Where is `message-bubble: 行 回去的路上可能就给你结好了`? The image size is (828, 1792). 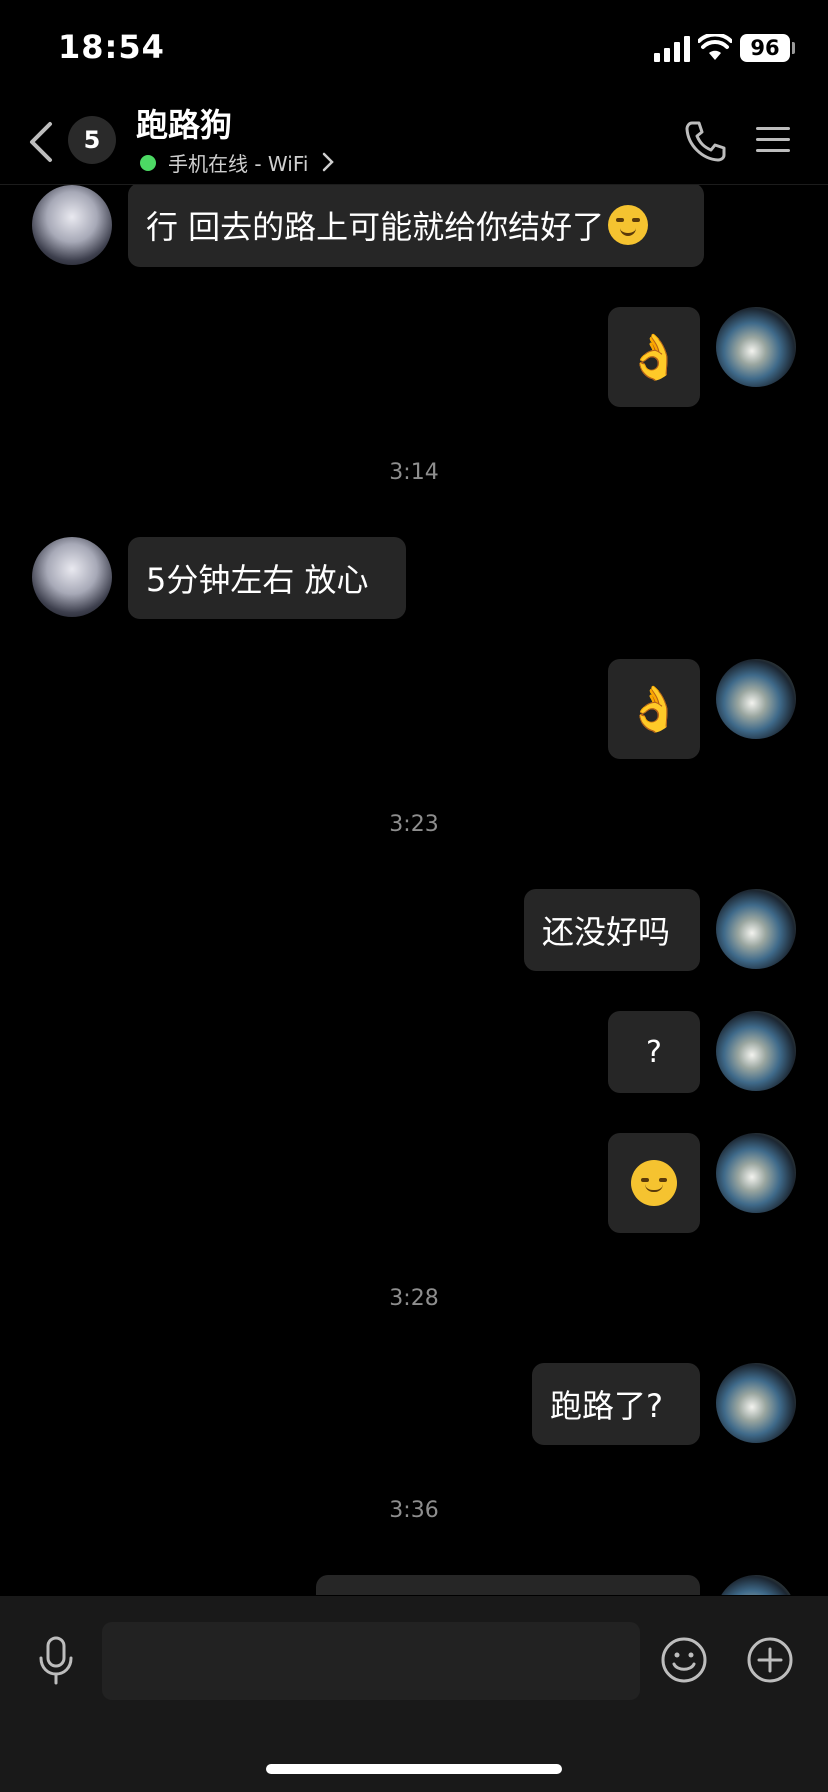
message-bubble: 行 回去的路上可能就给你结好了 is located at coordinates (416, 226).